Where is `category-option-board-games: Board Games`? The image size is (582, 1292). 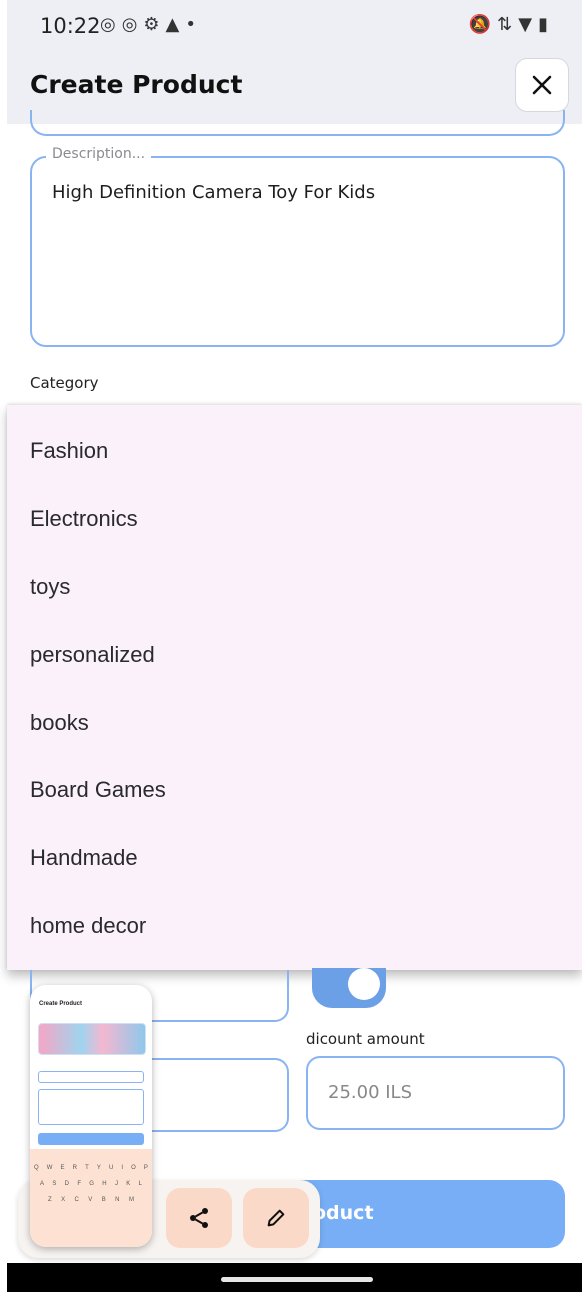 category-option-board-games: Board Games is located at coordinates (294, 790).